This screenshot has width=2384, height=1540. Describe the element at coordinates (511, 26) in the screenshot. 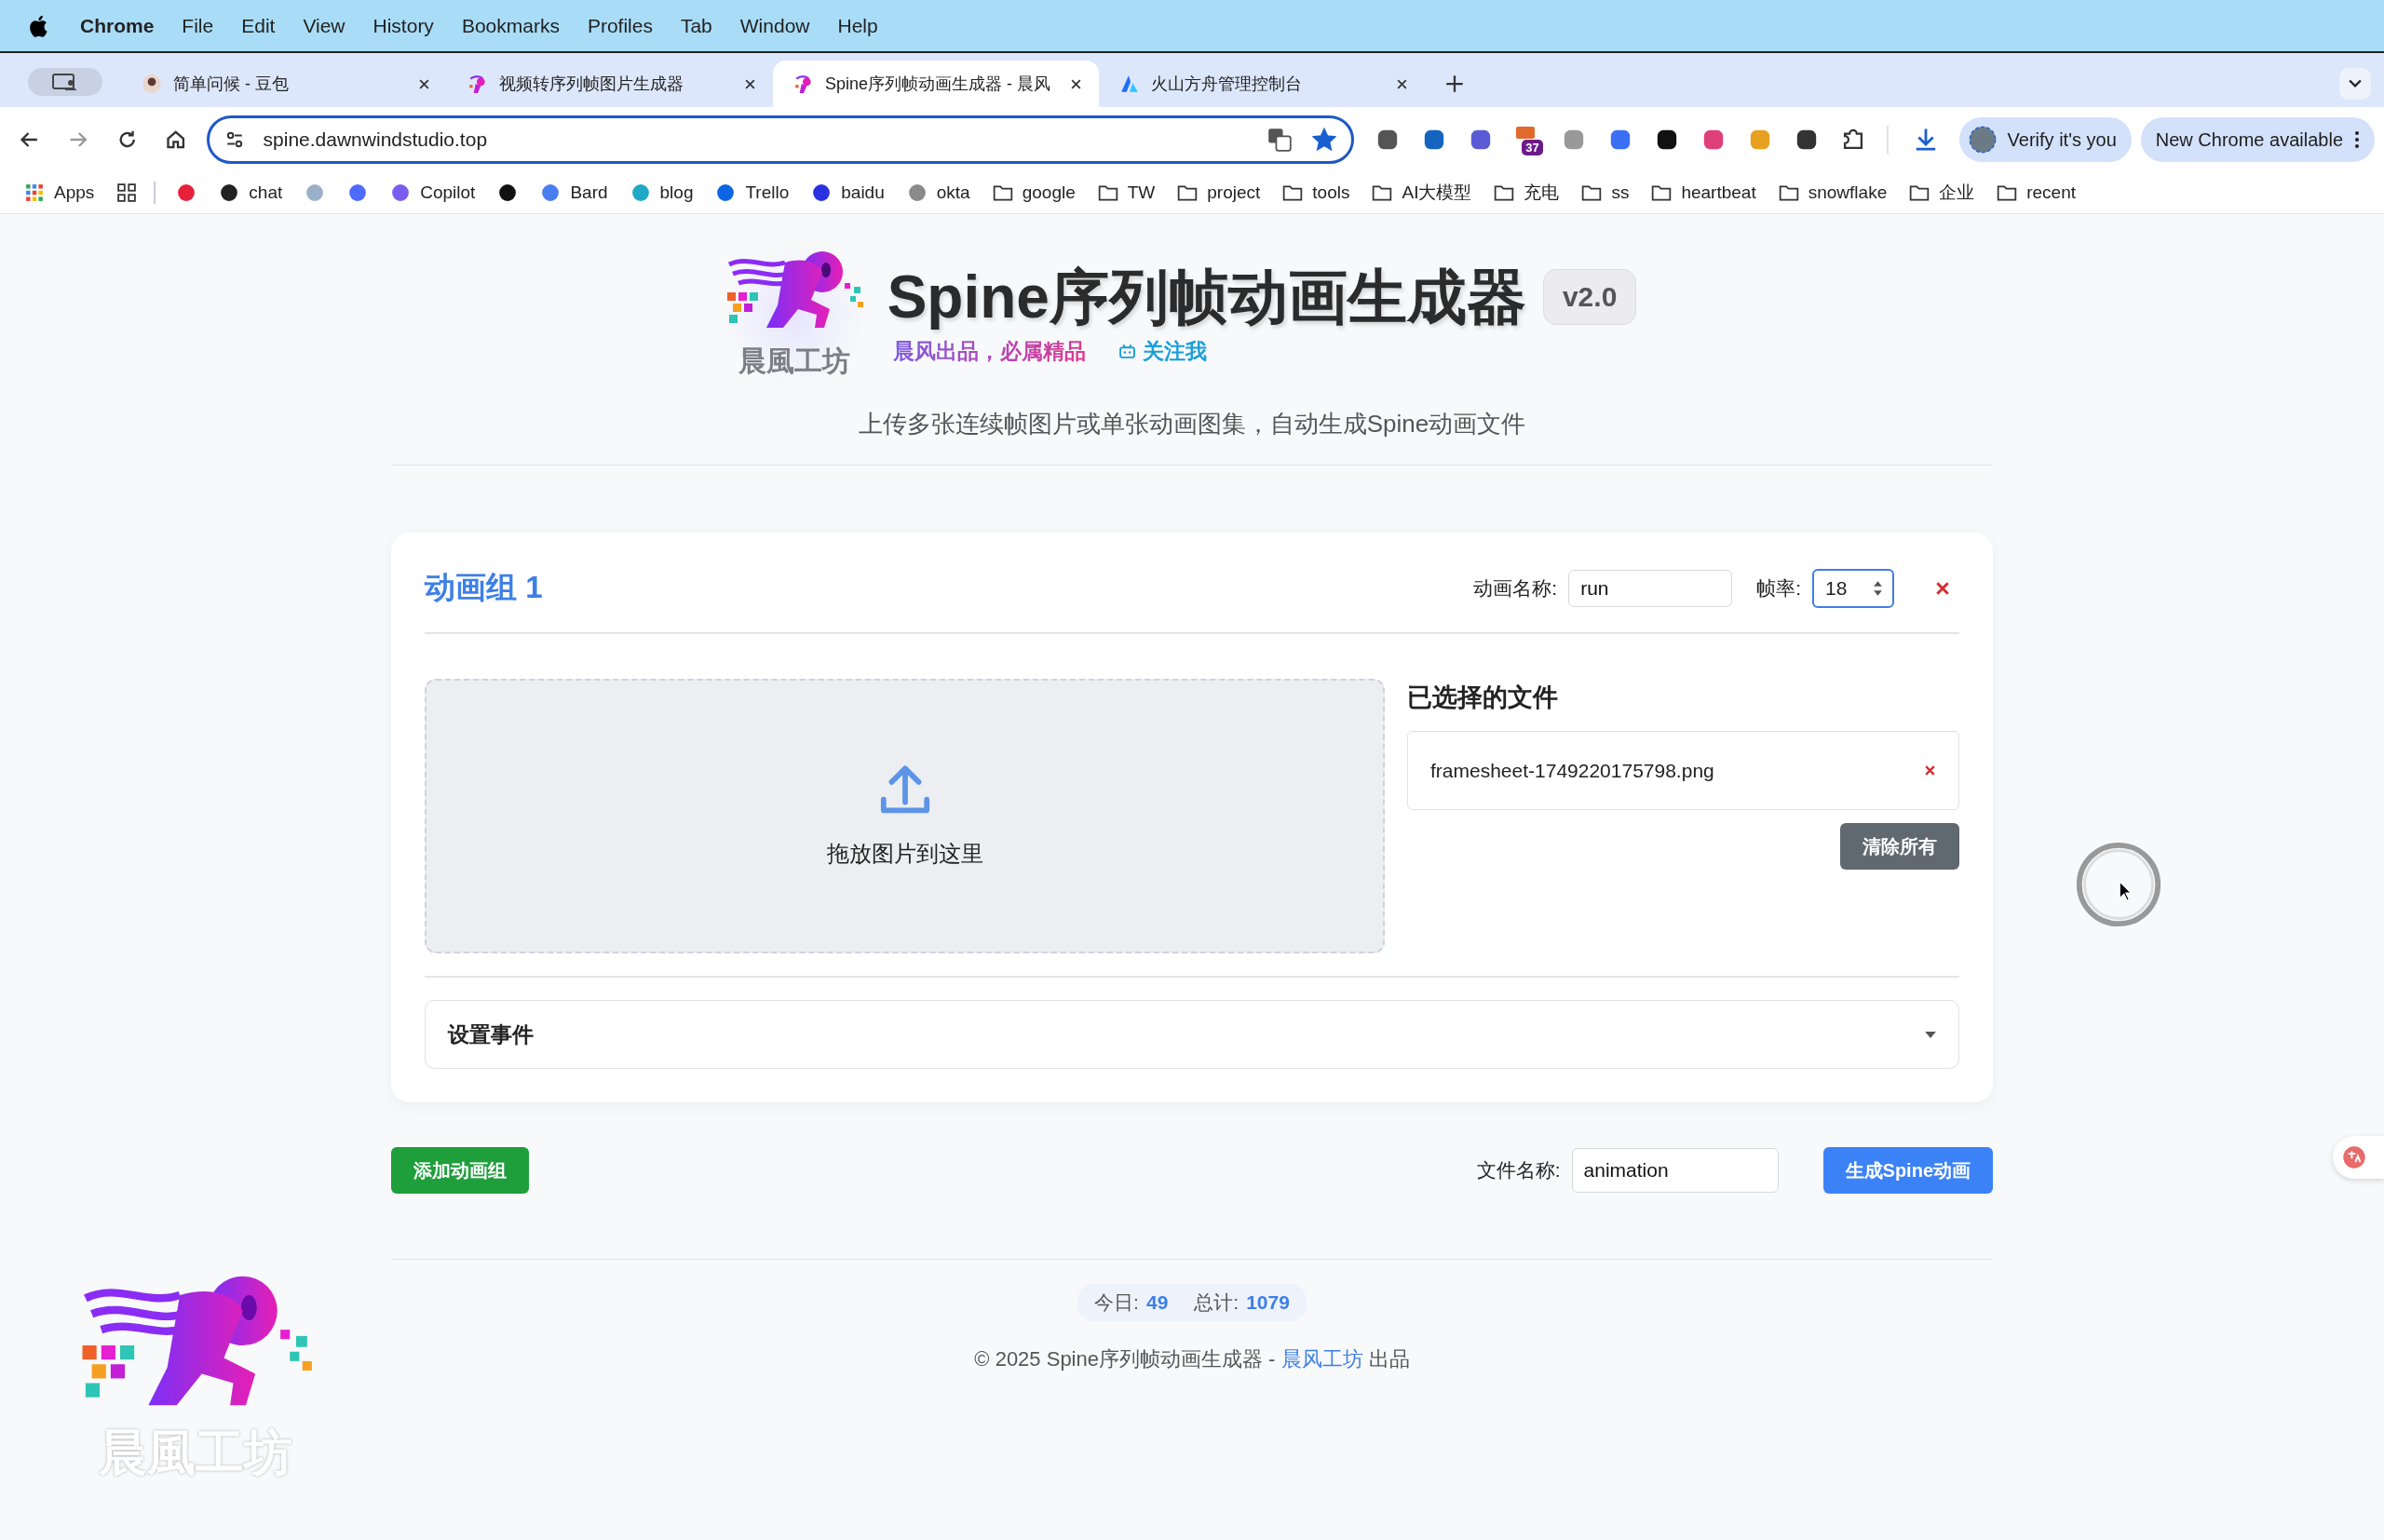

I see `menu-item: Bookmarks` at that location.